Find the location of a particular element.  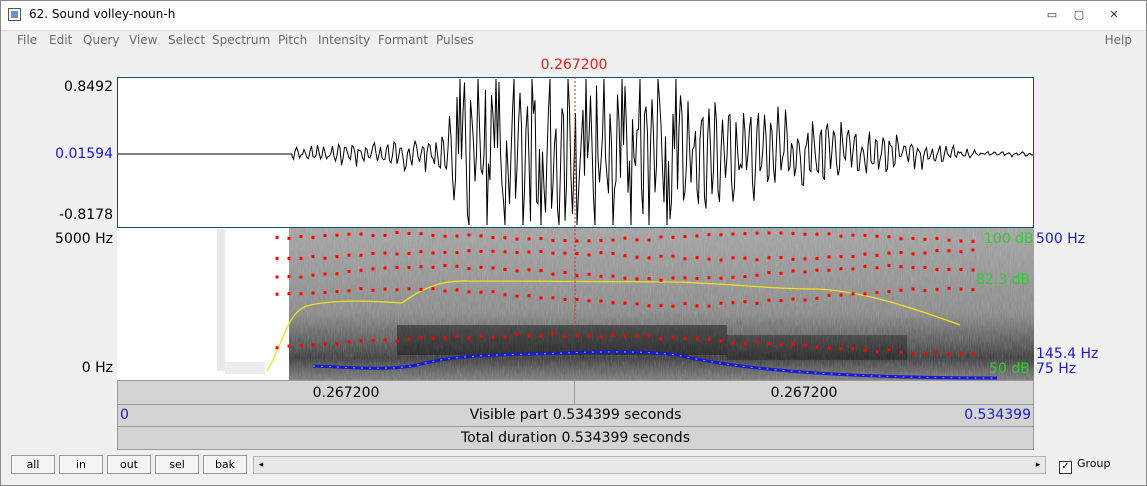

time-segment-right: 0.267200 is located at coordinates (804, 392).